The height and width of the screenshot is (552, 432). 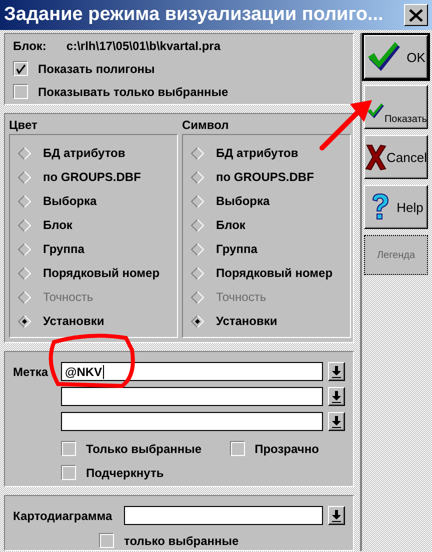 What do you see at coordinates (125, 473) in the screenshot?
I see `checkbox-label: Подчеркнуть` at bounding box center [125, 473].